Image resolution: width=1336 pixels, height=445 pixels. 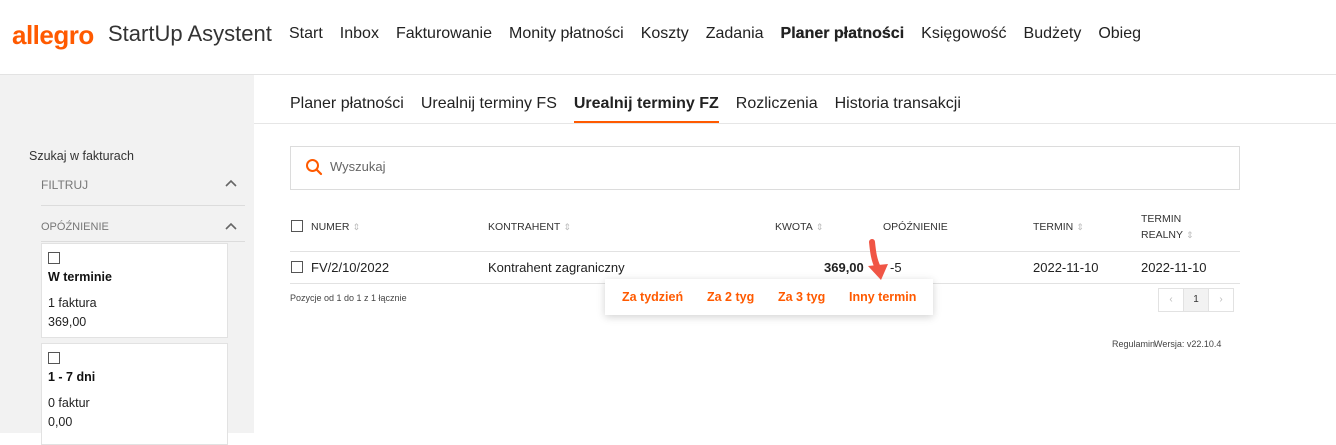 I want to click on allegro-logo: allegro, so click(x=53, y=35).